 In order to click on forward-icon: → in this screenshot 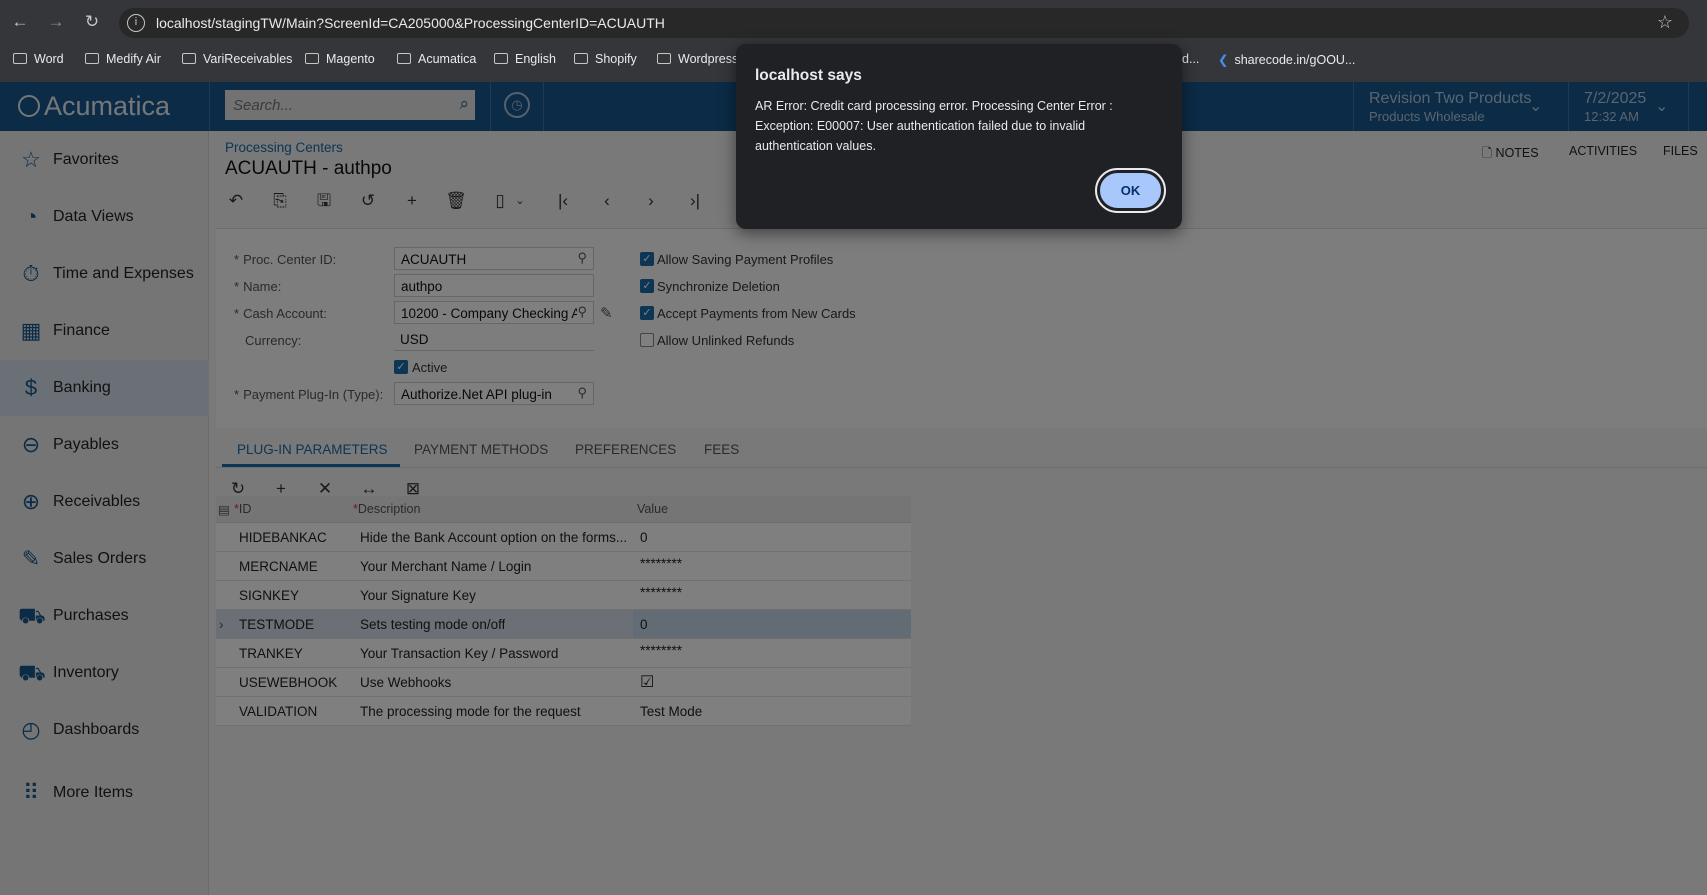, I will do `click(56, 22)`.